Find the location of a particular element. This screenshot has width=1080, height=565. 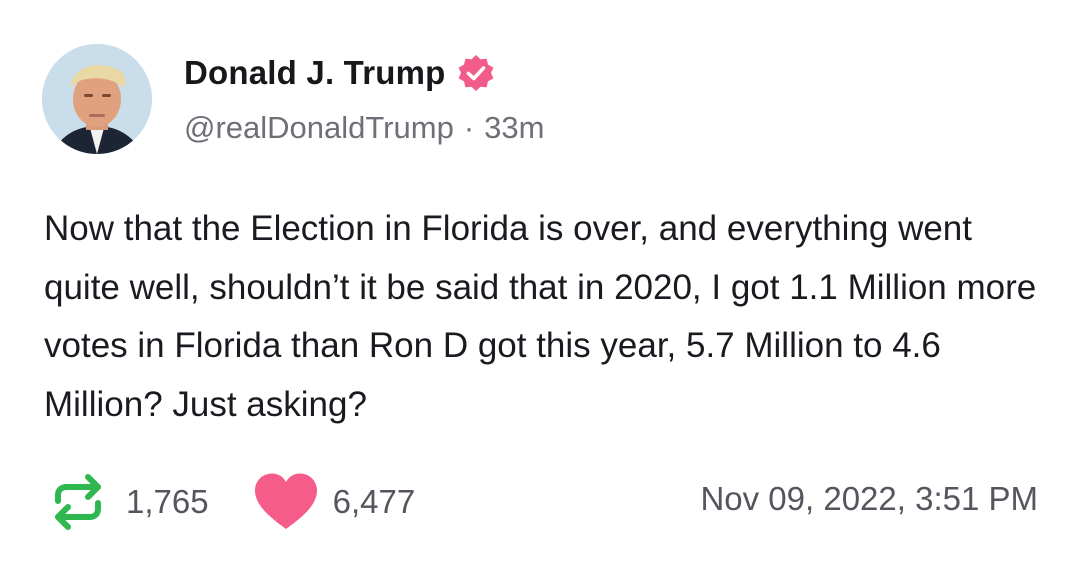

avatar-image is located at coordinates (97, 99).